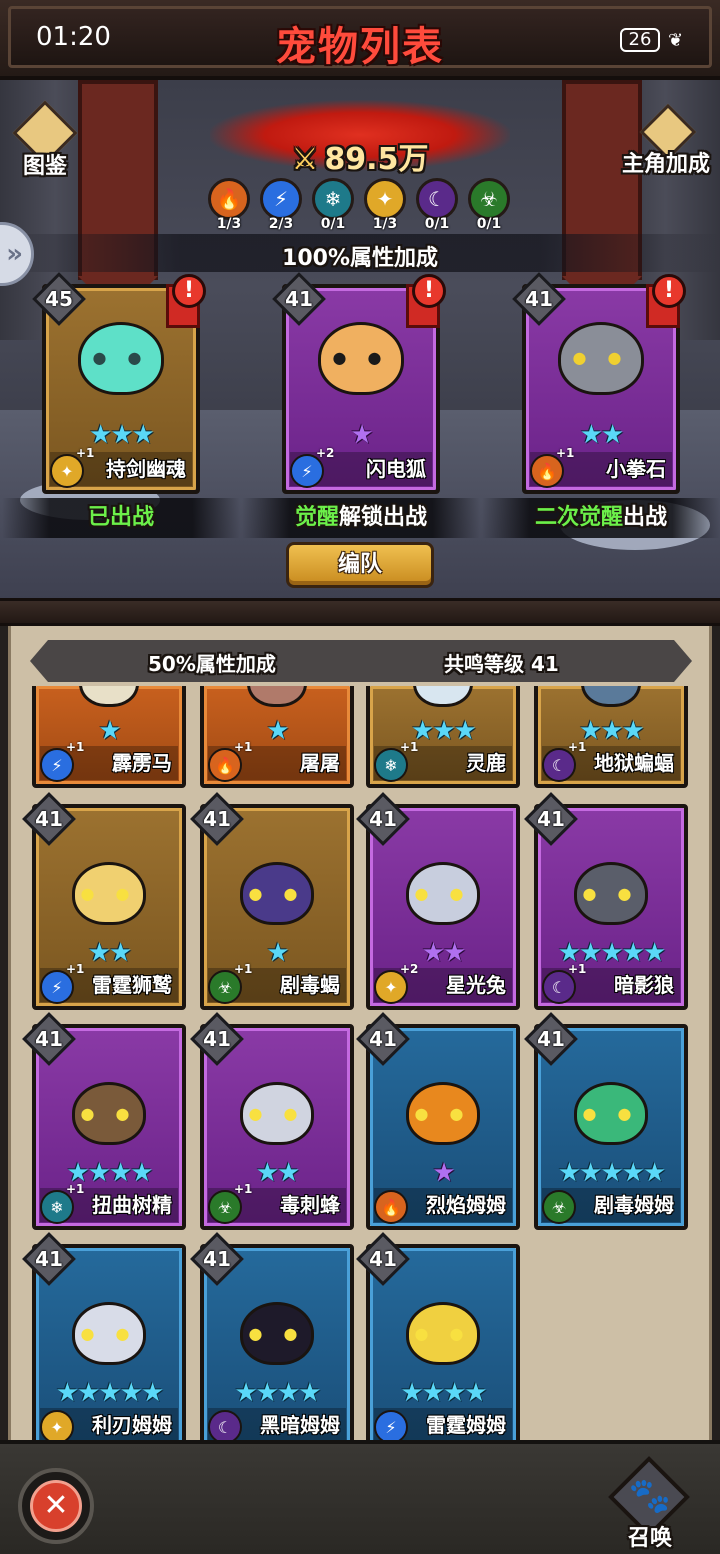 Image resolution: width=720 pixels, height=1554 pixels. I want to click on pet-card: ● ● ★★★★ 黑暗姆姆 ☾ 41, so click(272, 1337).